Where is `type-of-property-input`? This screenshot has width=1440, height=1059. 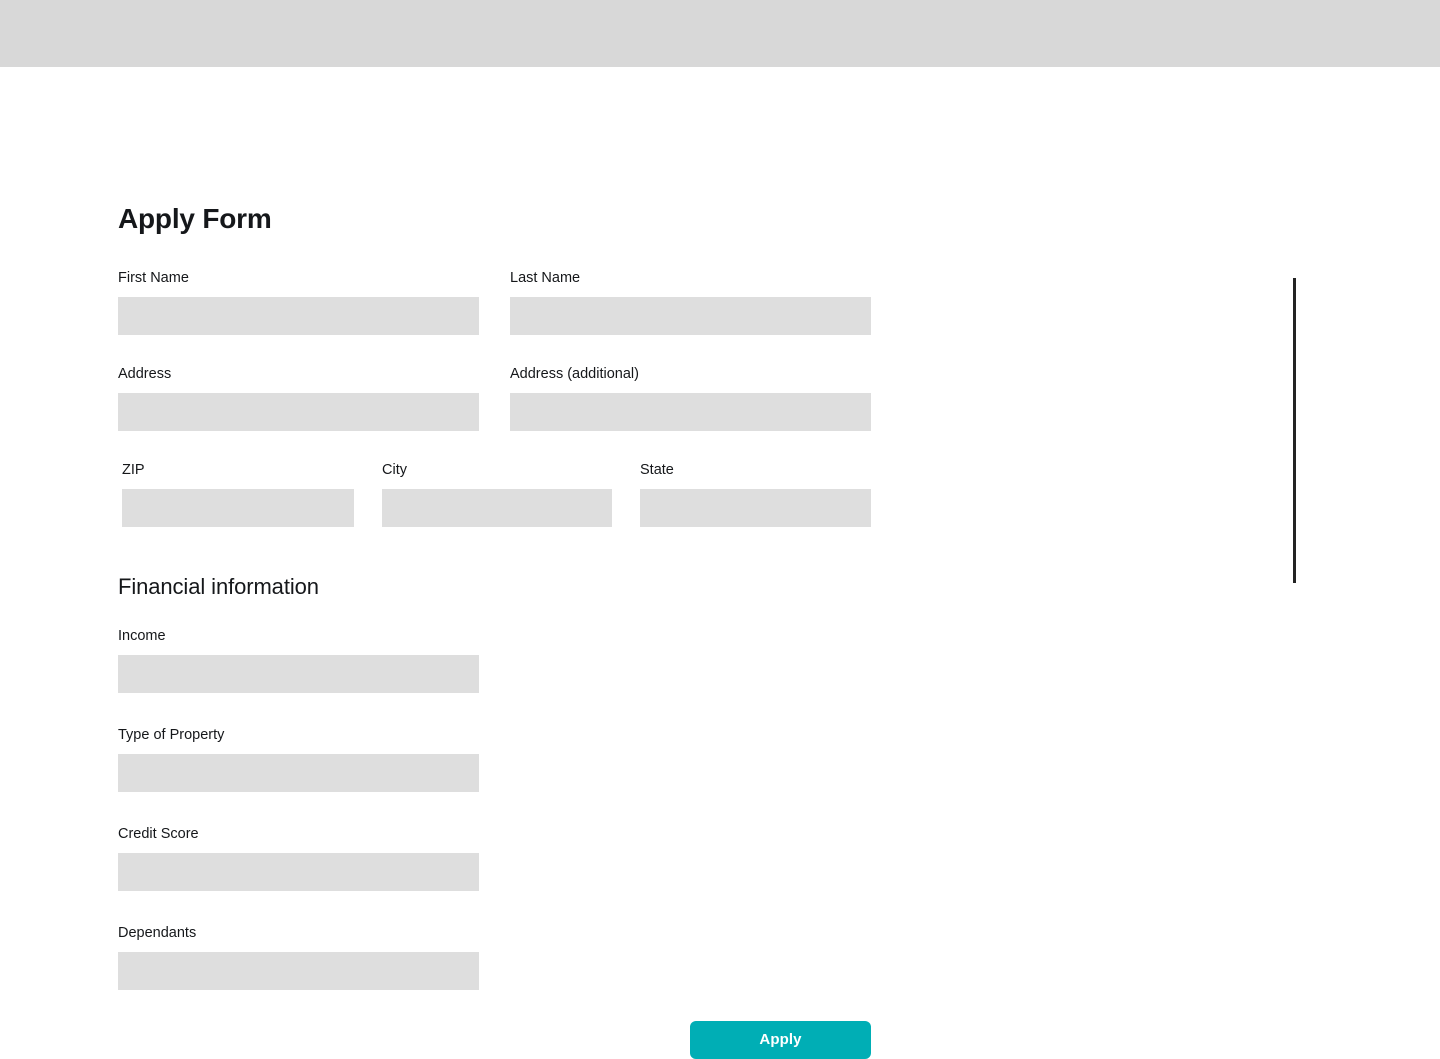
type-of-property-input is located at coordinates (298, 773).